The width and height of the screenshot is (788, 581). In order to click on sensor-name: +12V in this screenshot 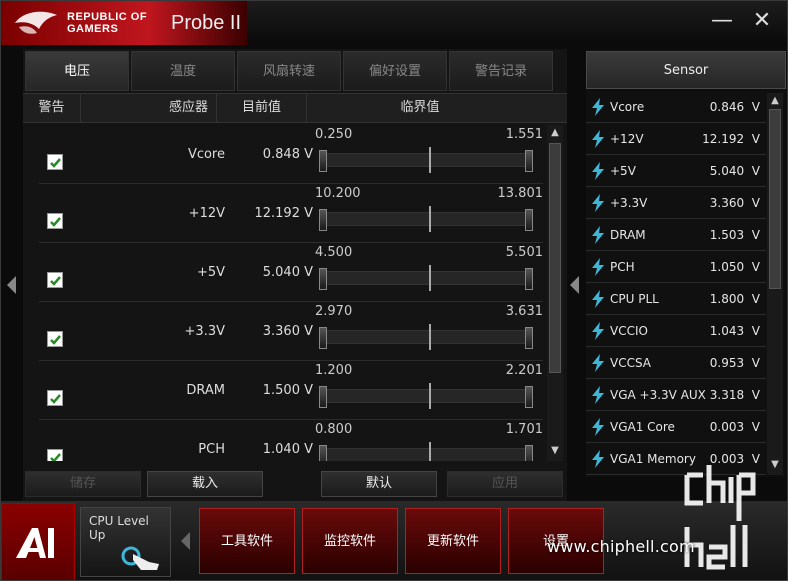, I will do `click(206, 213)`.